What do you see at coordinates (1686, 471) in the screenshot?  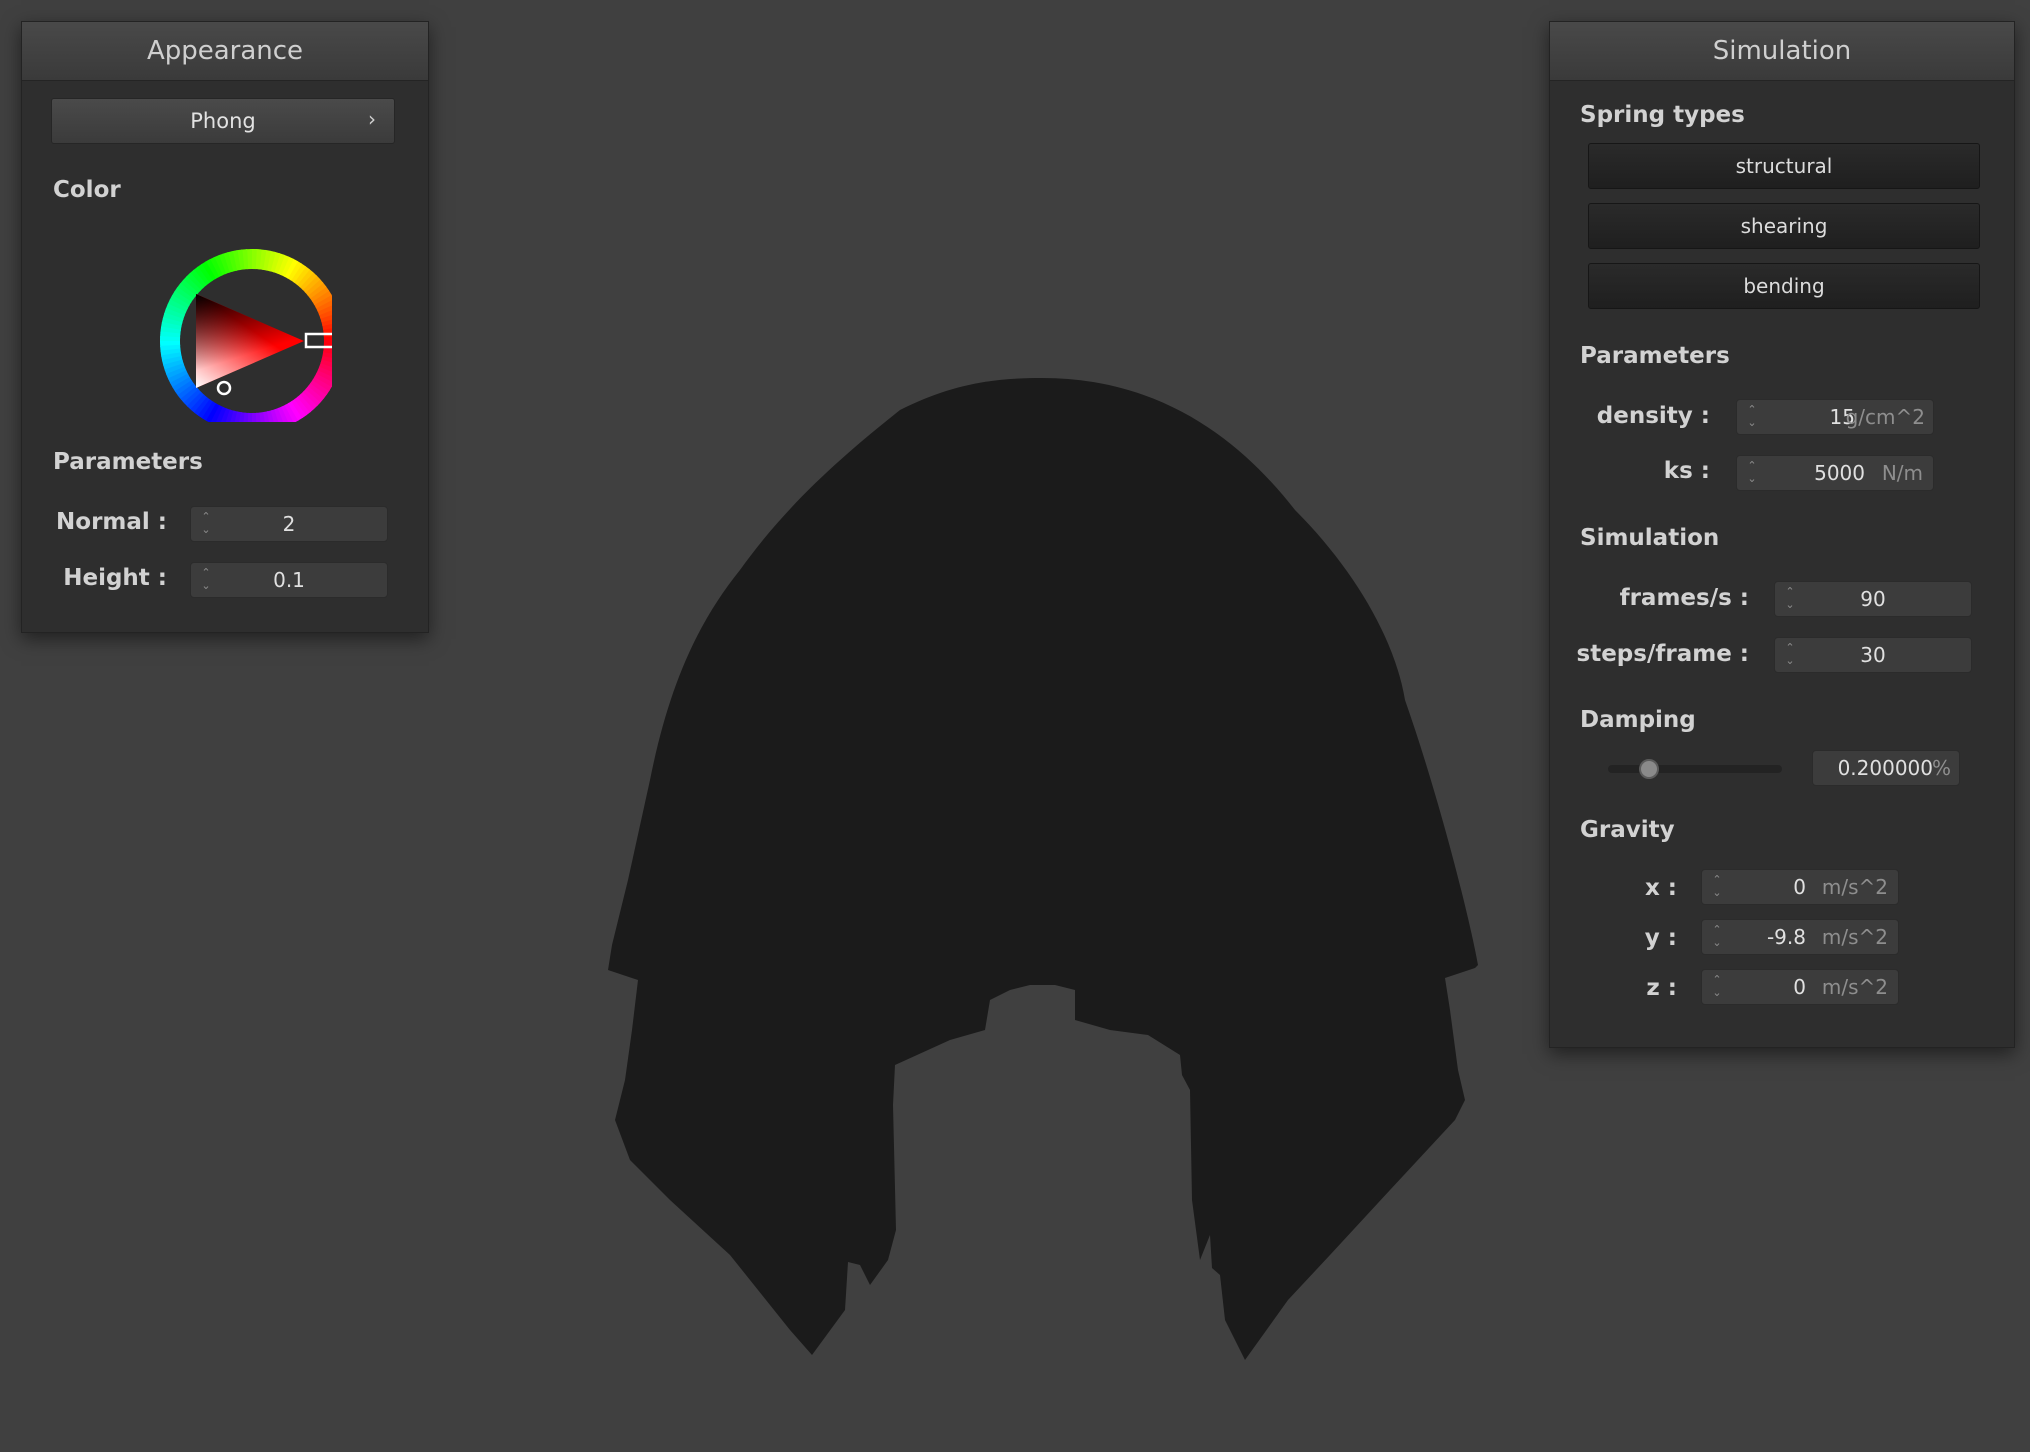 I see `ks-label: ks :` at bounding box center [1686, 471].